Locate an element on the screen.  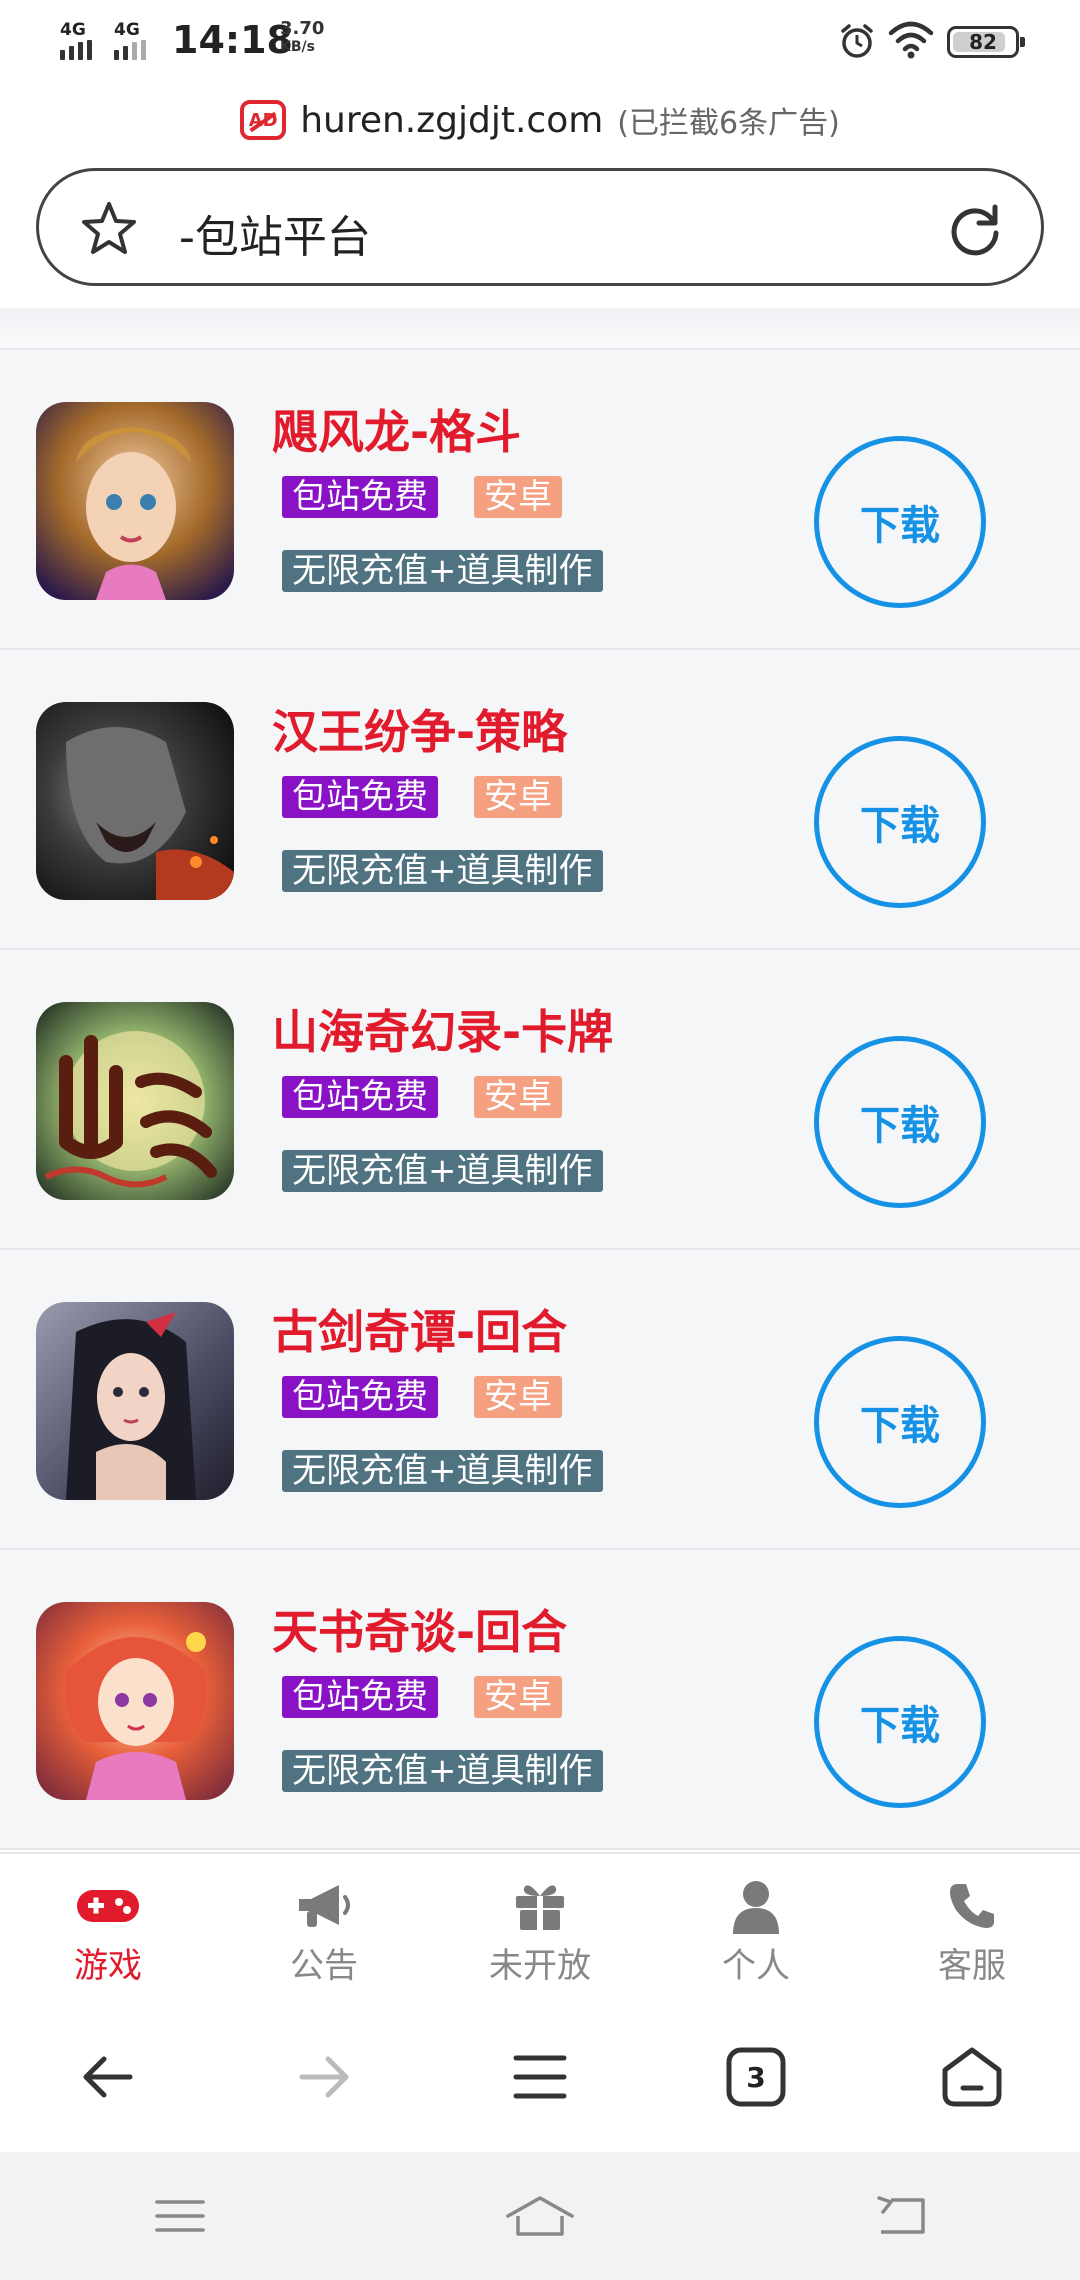
tab-label: 公告 is located at coordinates (324, 1966).